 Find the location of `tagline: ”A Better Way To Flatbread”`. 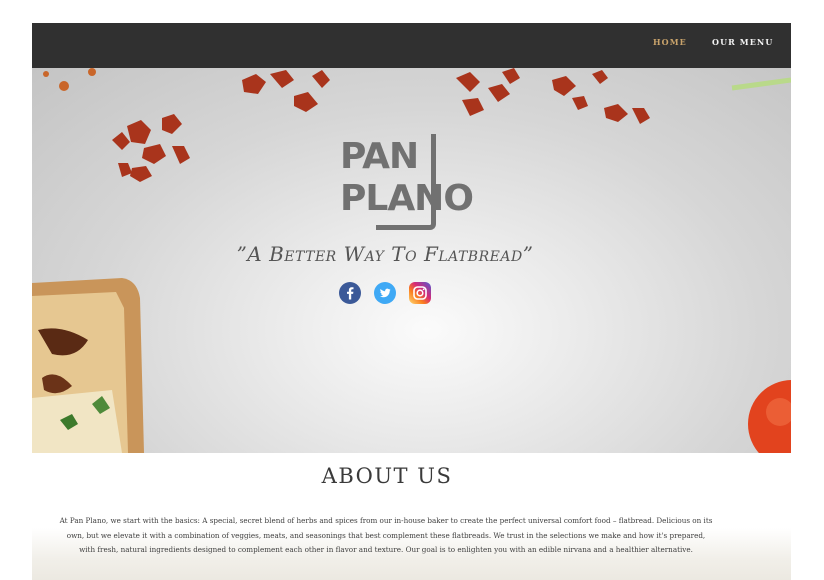

tagline: ”A Better Way To Flatbread” is located at coordinates (385, 254).